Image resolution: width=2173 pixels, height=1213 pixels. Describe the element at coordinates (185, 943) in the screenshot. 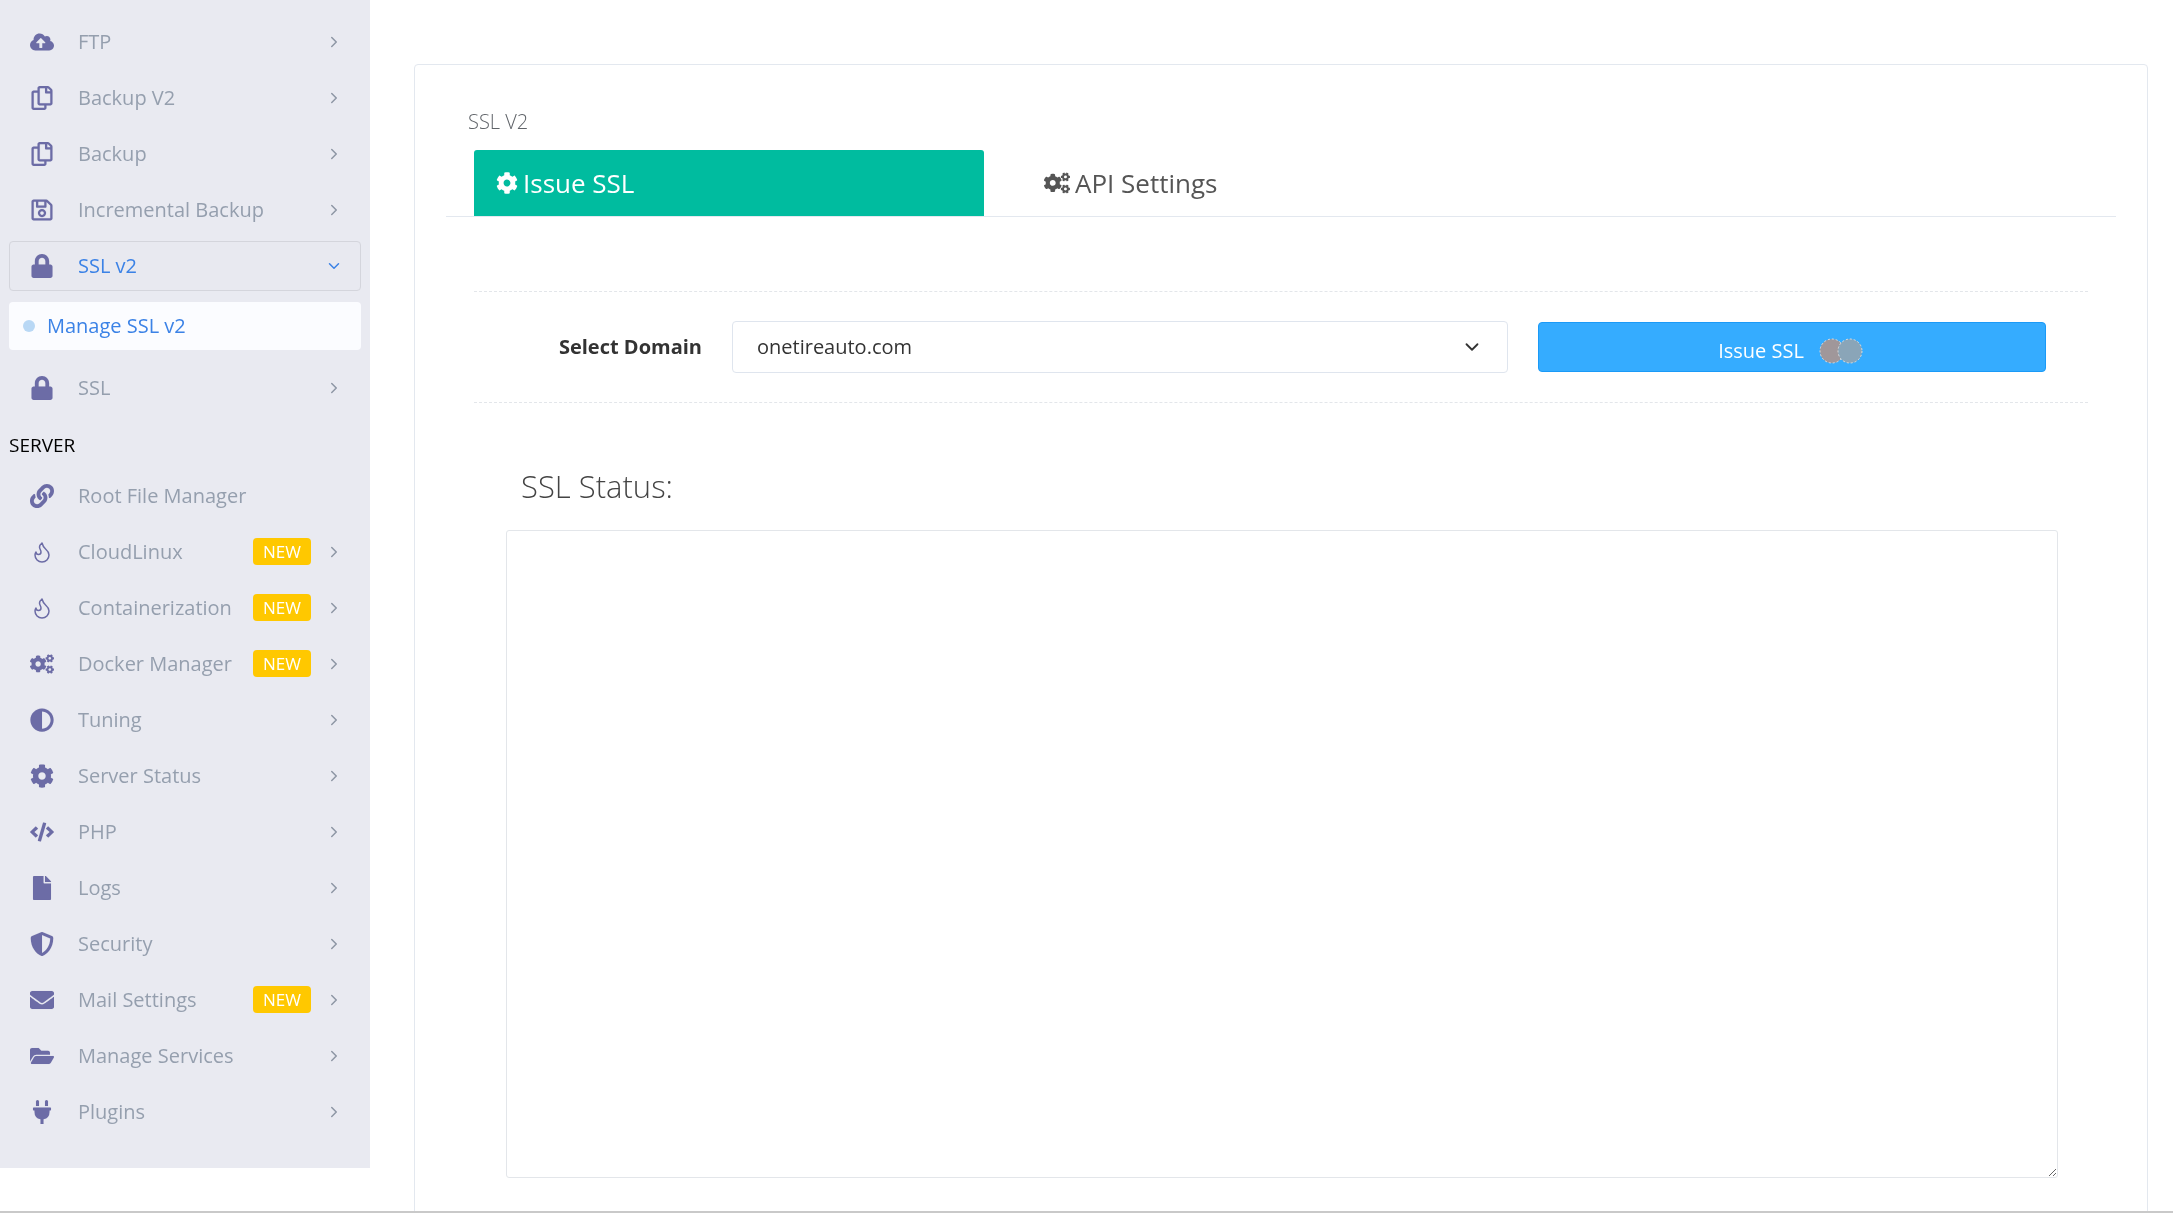

I see `sidebar-item: Security` at that location.